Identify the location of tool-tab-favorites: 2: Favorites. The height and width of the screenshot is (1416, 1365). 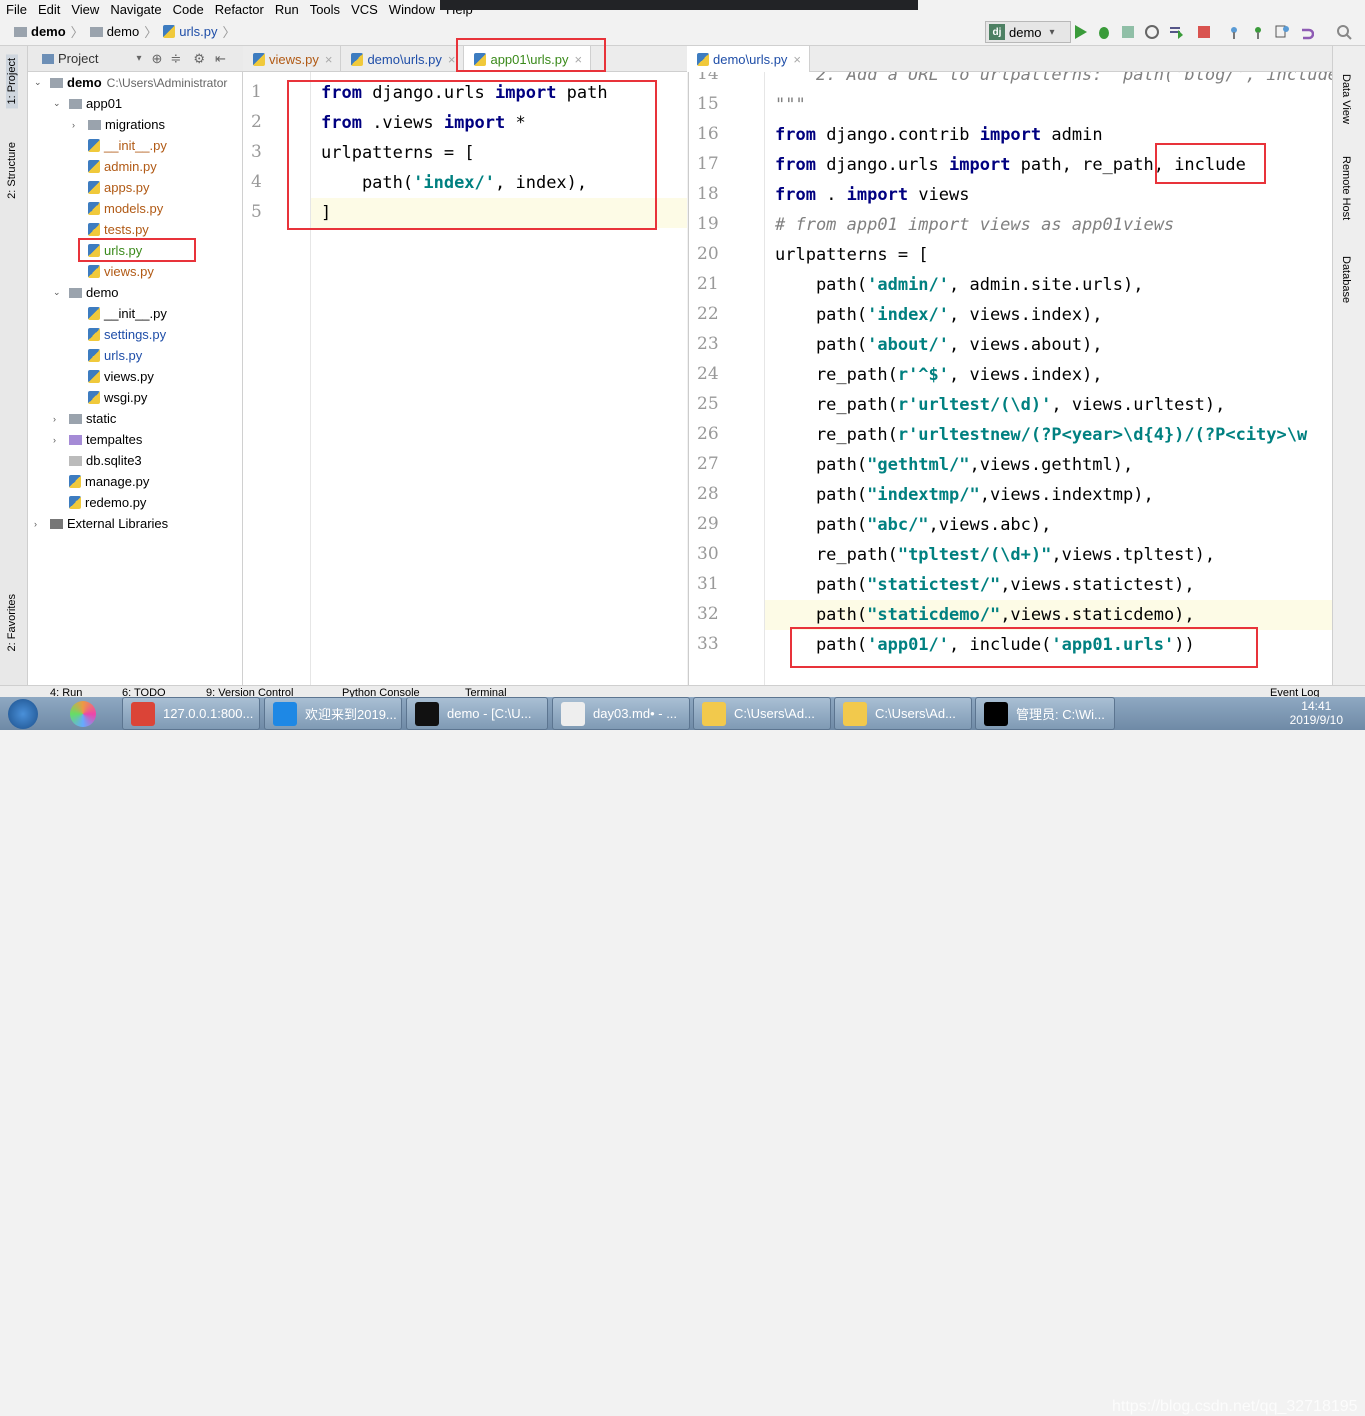
(12, 622).